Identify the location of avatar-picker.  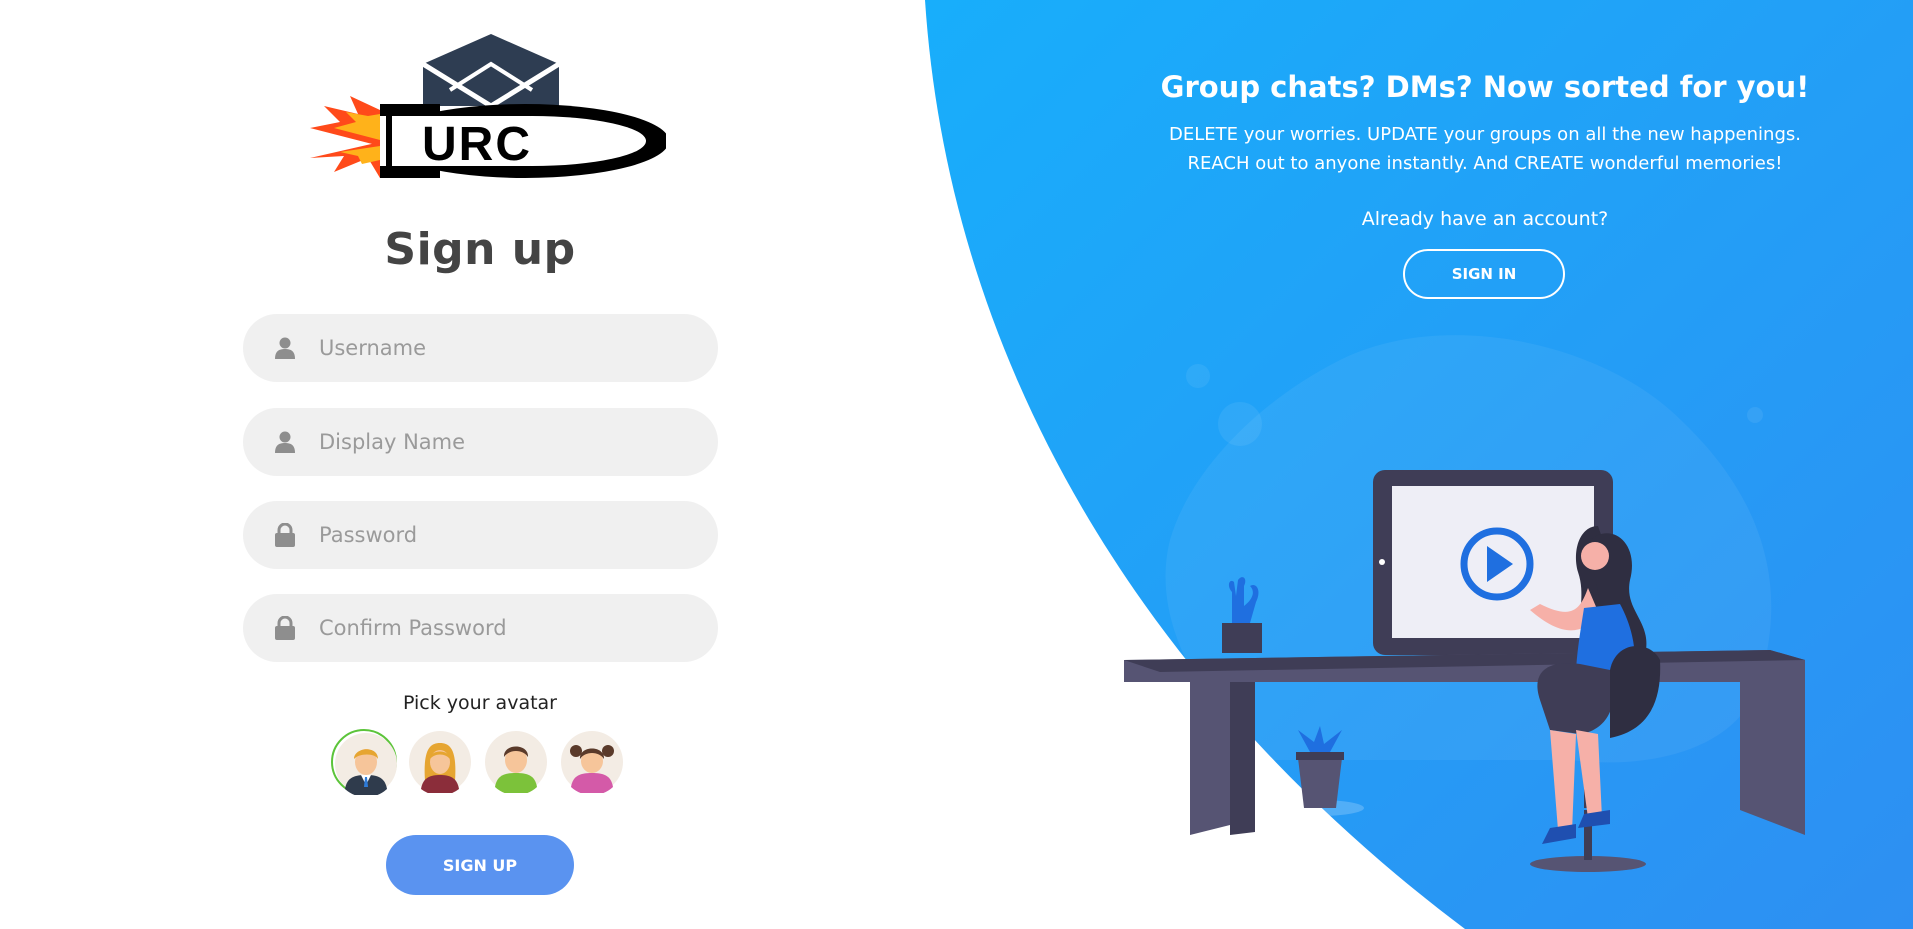
(481, 763).